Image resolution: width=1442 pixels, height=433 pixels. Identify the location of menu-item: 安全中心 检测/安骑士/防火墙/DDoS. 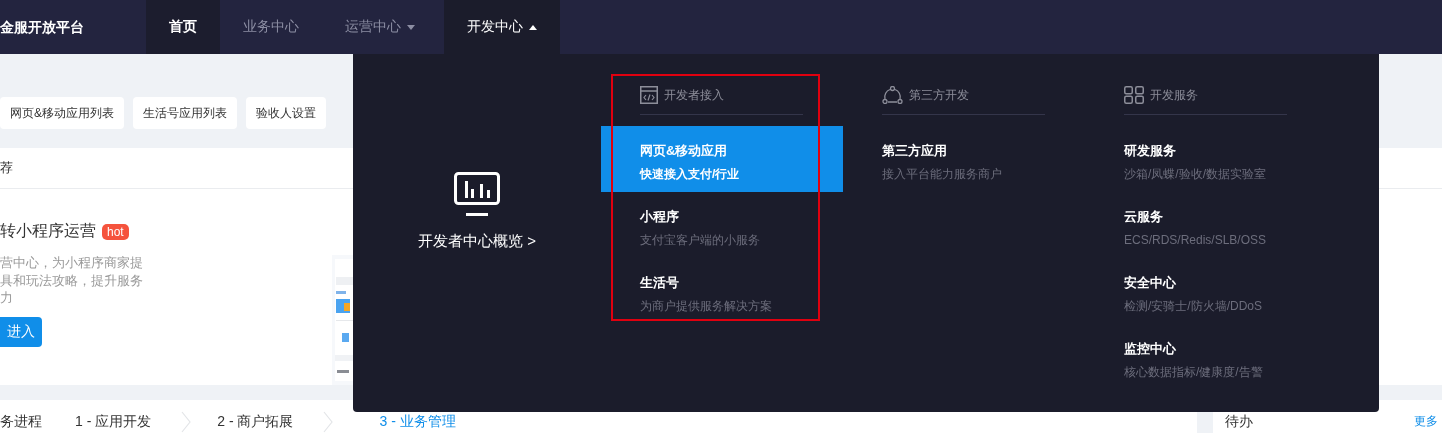
(1206, 291).